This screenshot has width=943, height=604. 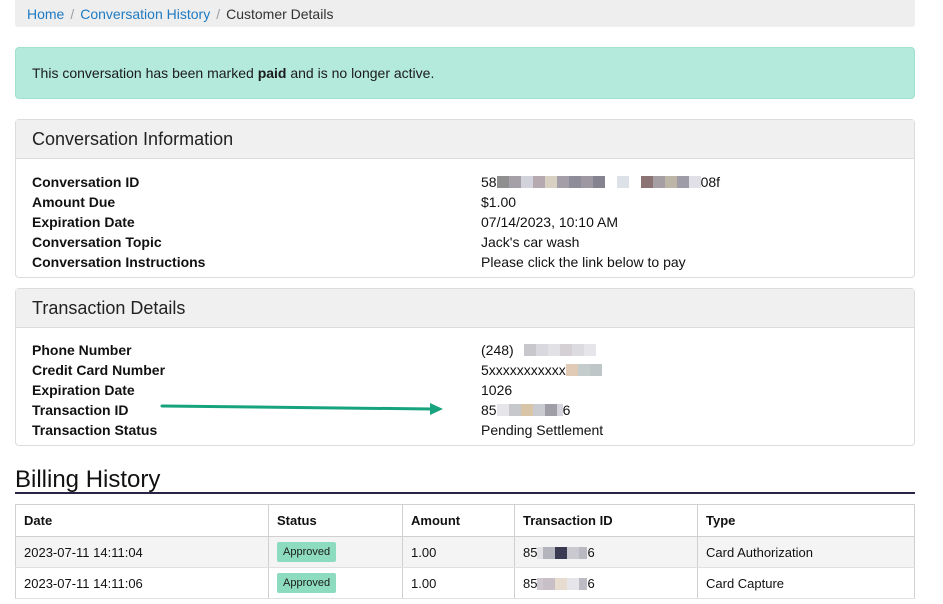 I want to click on conversation-info-title: Conversation Information, so click(x=465, y=139).